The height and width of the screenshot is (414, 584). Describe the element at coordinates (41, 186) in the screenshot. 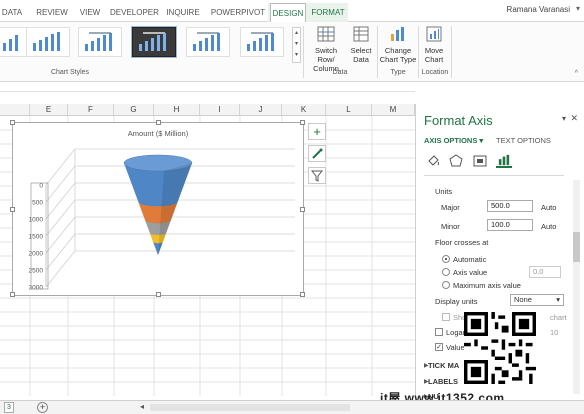

I see `y-tick-label: 0` at that location.